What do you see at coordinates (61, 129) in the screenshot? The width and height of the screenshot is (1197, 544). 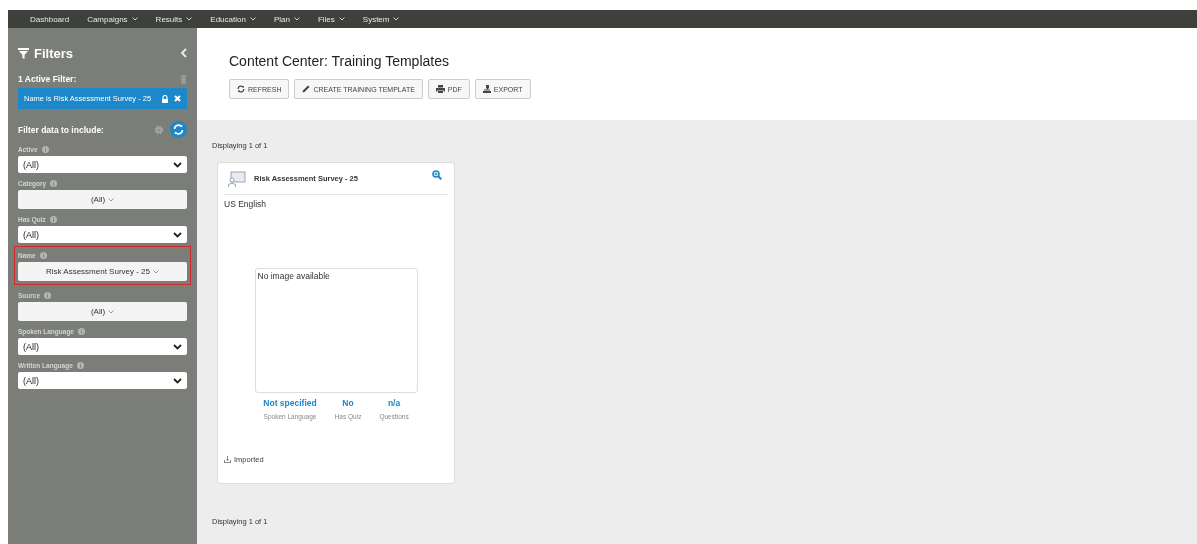 I see `include-label: Filter data to include:` at bounding box center [61, 129].